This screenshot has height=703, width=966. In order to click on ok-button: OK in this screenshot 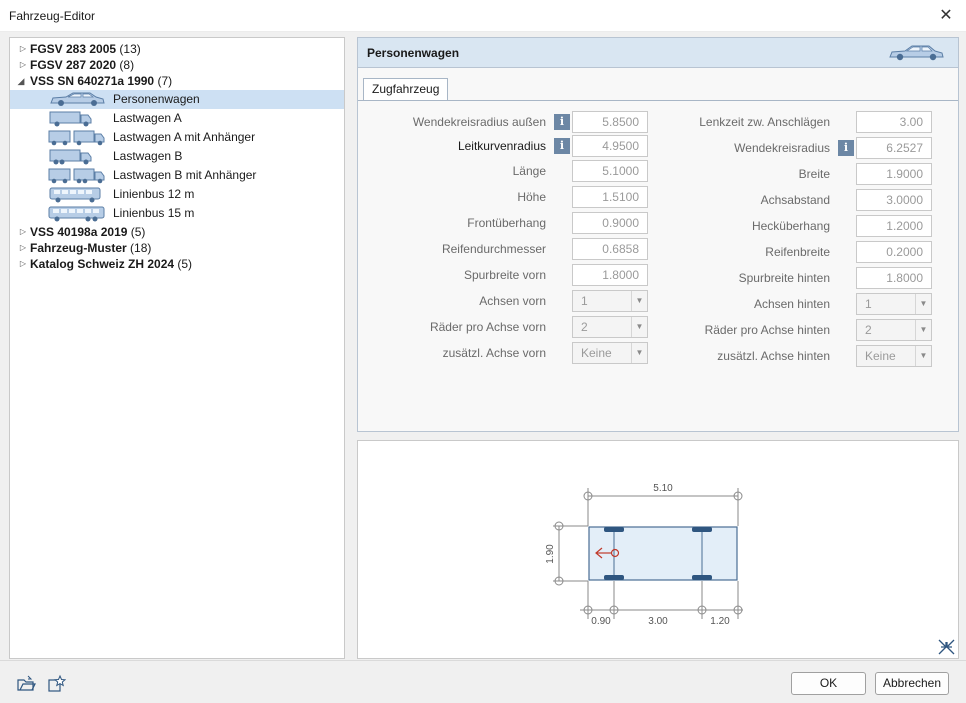, I will do `click(828, 683)`.